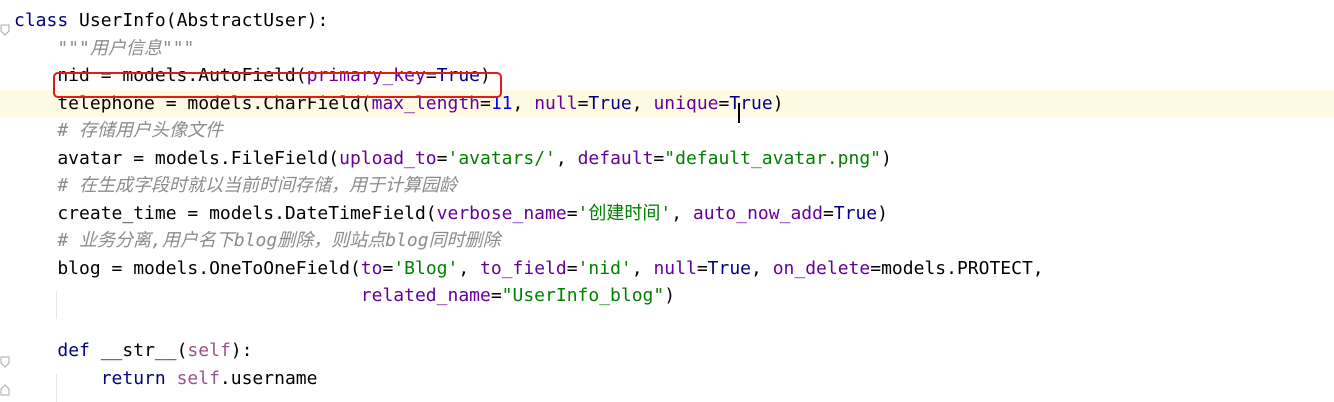  Describe the element at coordinates (501, 158) in the screenshot. I see `code-token: 'avatars/'` at that location.